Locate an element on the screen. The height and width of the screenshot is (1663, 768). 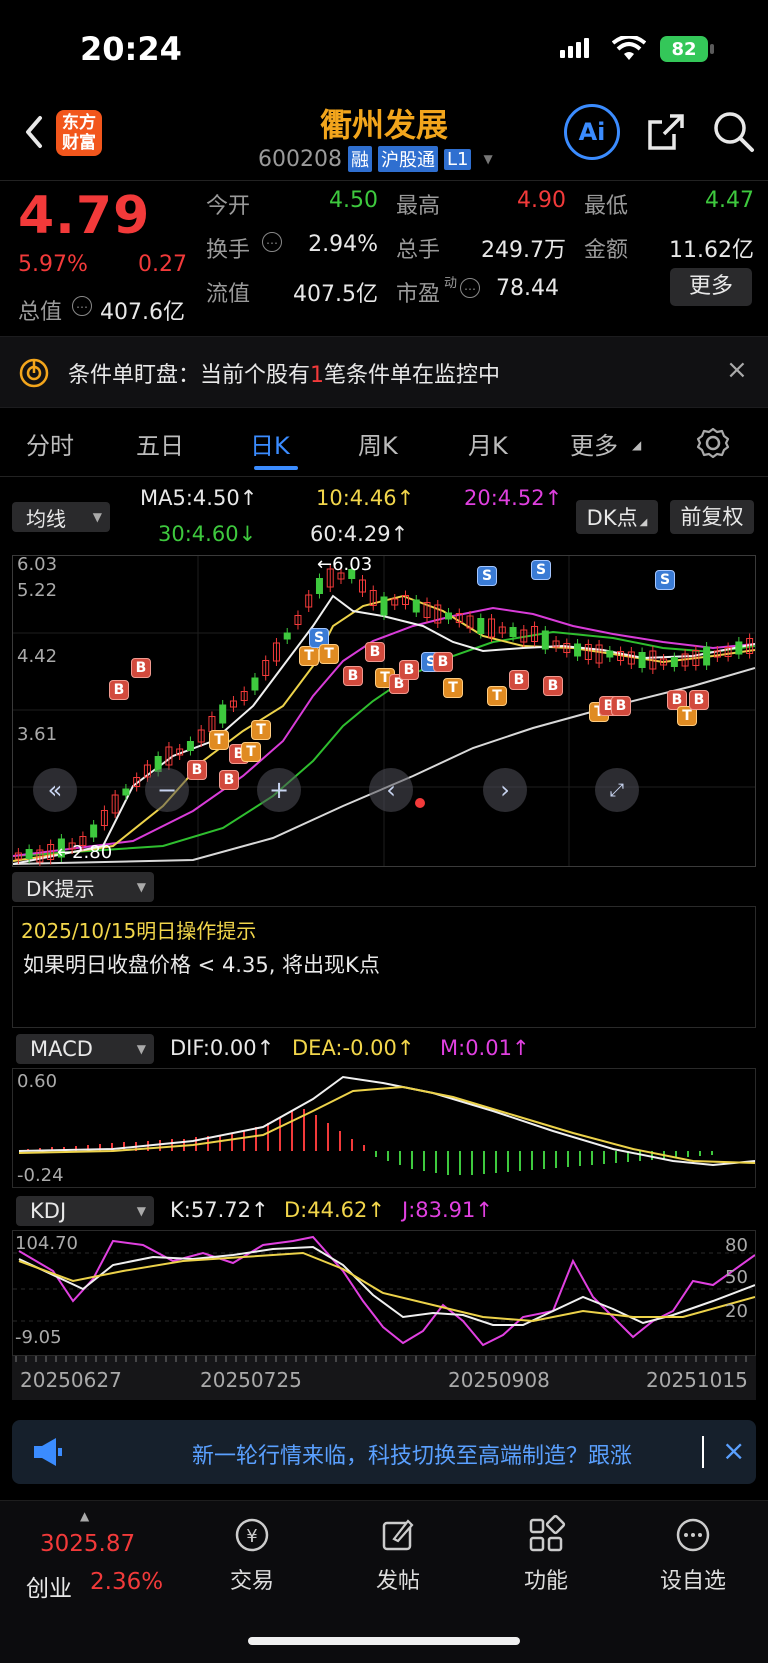
ma5-value: MA5:4.50↑ is located at coordinates (199, 498).